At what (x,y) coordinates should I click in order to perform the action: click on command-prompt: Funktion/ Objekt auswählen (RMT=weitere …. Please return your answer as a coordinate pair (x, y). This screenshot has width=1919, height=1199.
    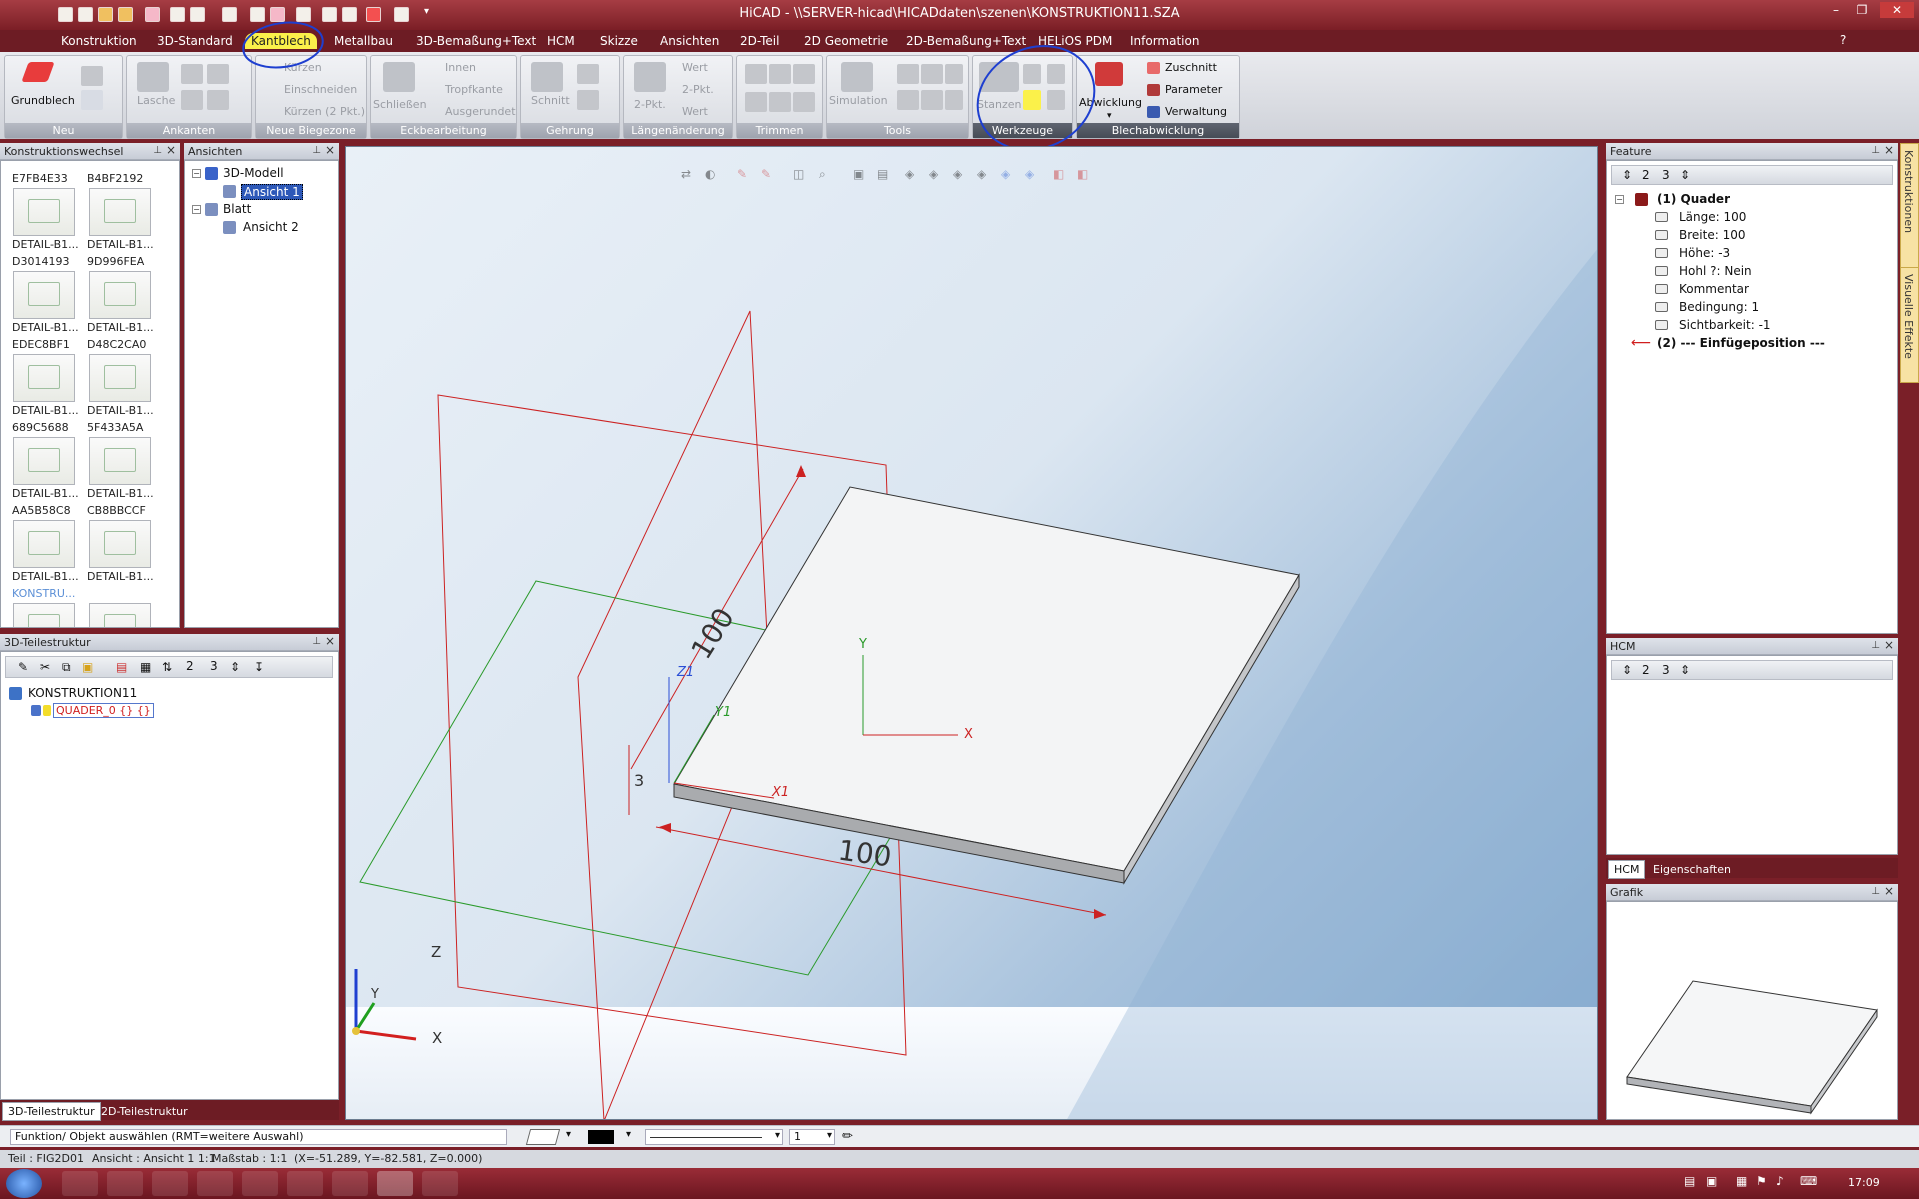
    Looking at the image, I should click on (258, 1137).